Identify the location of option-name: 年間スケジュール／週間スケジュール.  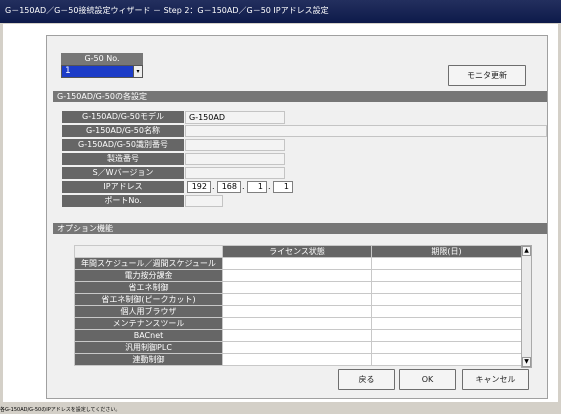
(148, 263).